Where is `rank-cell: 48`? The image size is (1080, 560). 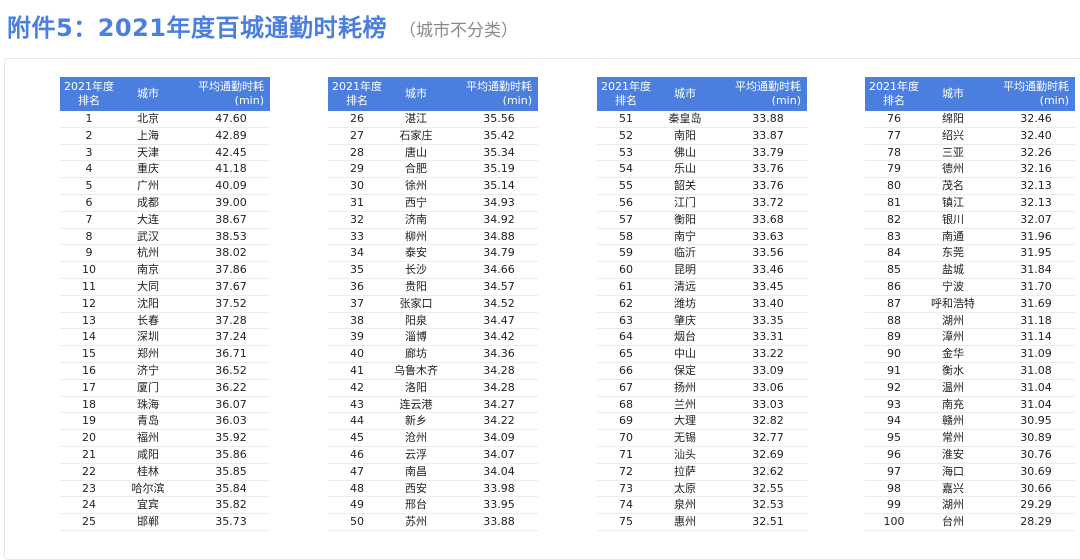
rank-cell: 48 is located at coordinates (357, 489).